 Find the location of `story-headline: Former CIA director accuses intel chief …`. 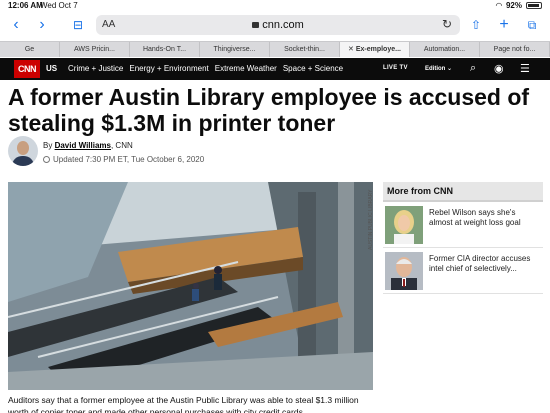

story-headline: Former CIA director accuses intel chief … is located at coordinates (484, 264).